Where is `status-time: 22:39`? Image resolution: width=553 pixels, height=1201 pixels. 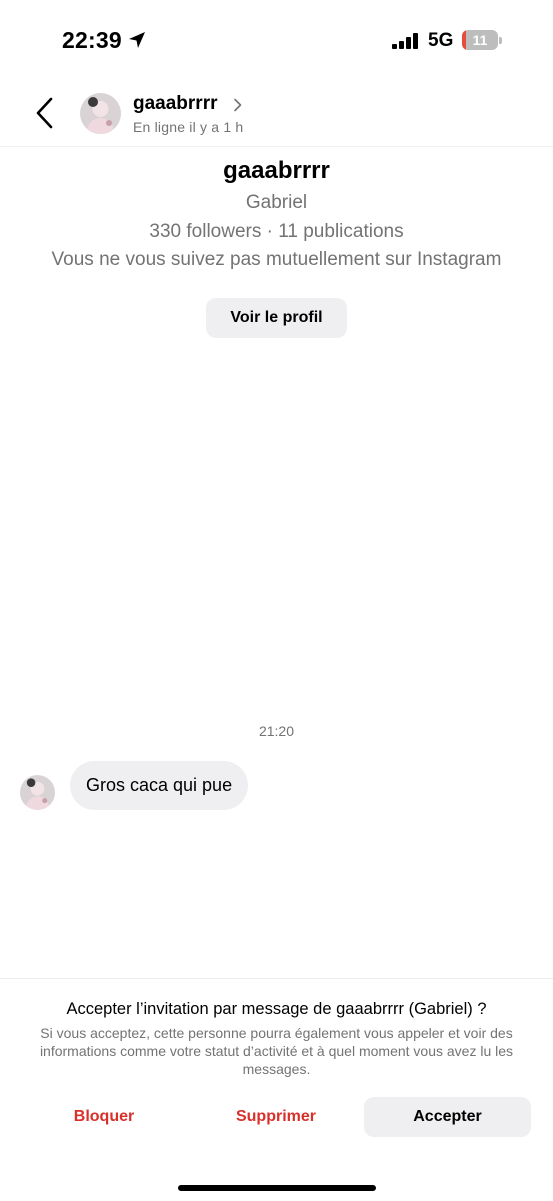
status-time: 22:39 is located at coordinates (92, 40).